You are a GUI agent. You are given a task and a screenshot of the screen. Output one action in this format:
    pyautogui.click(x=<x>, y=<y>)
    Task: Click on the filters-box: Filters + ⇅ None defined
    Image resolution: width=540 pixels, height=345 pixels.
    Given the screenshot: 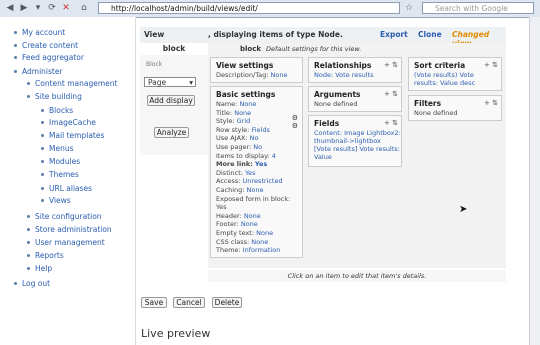 What is the action you would take?
    pyautogui.click(x=455, y=108)
    